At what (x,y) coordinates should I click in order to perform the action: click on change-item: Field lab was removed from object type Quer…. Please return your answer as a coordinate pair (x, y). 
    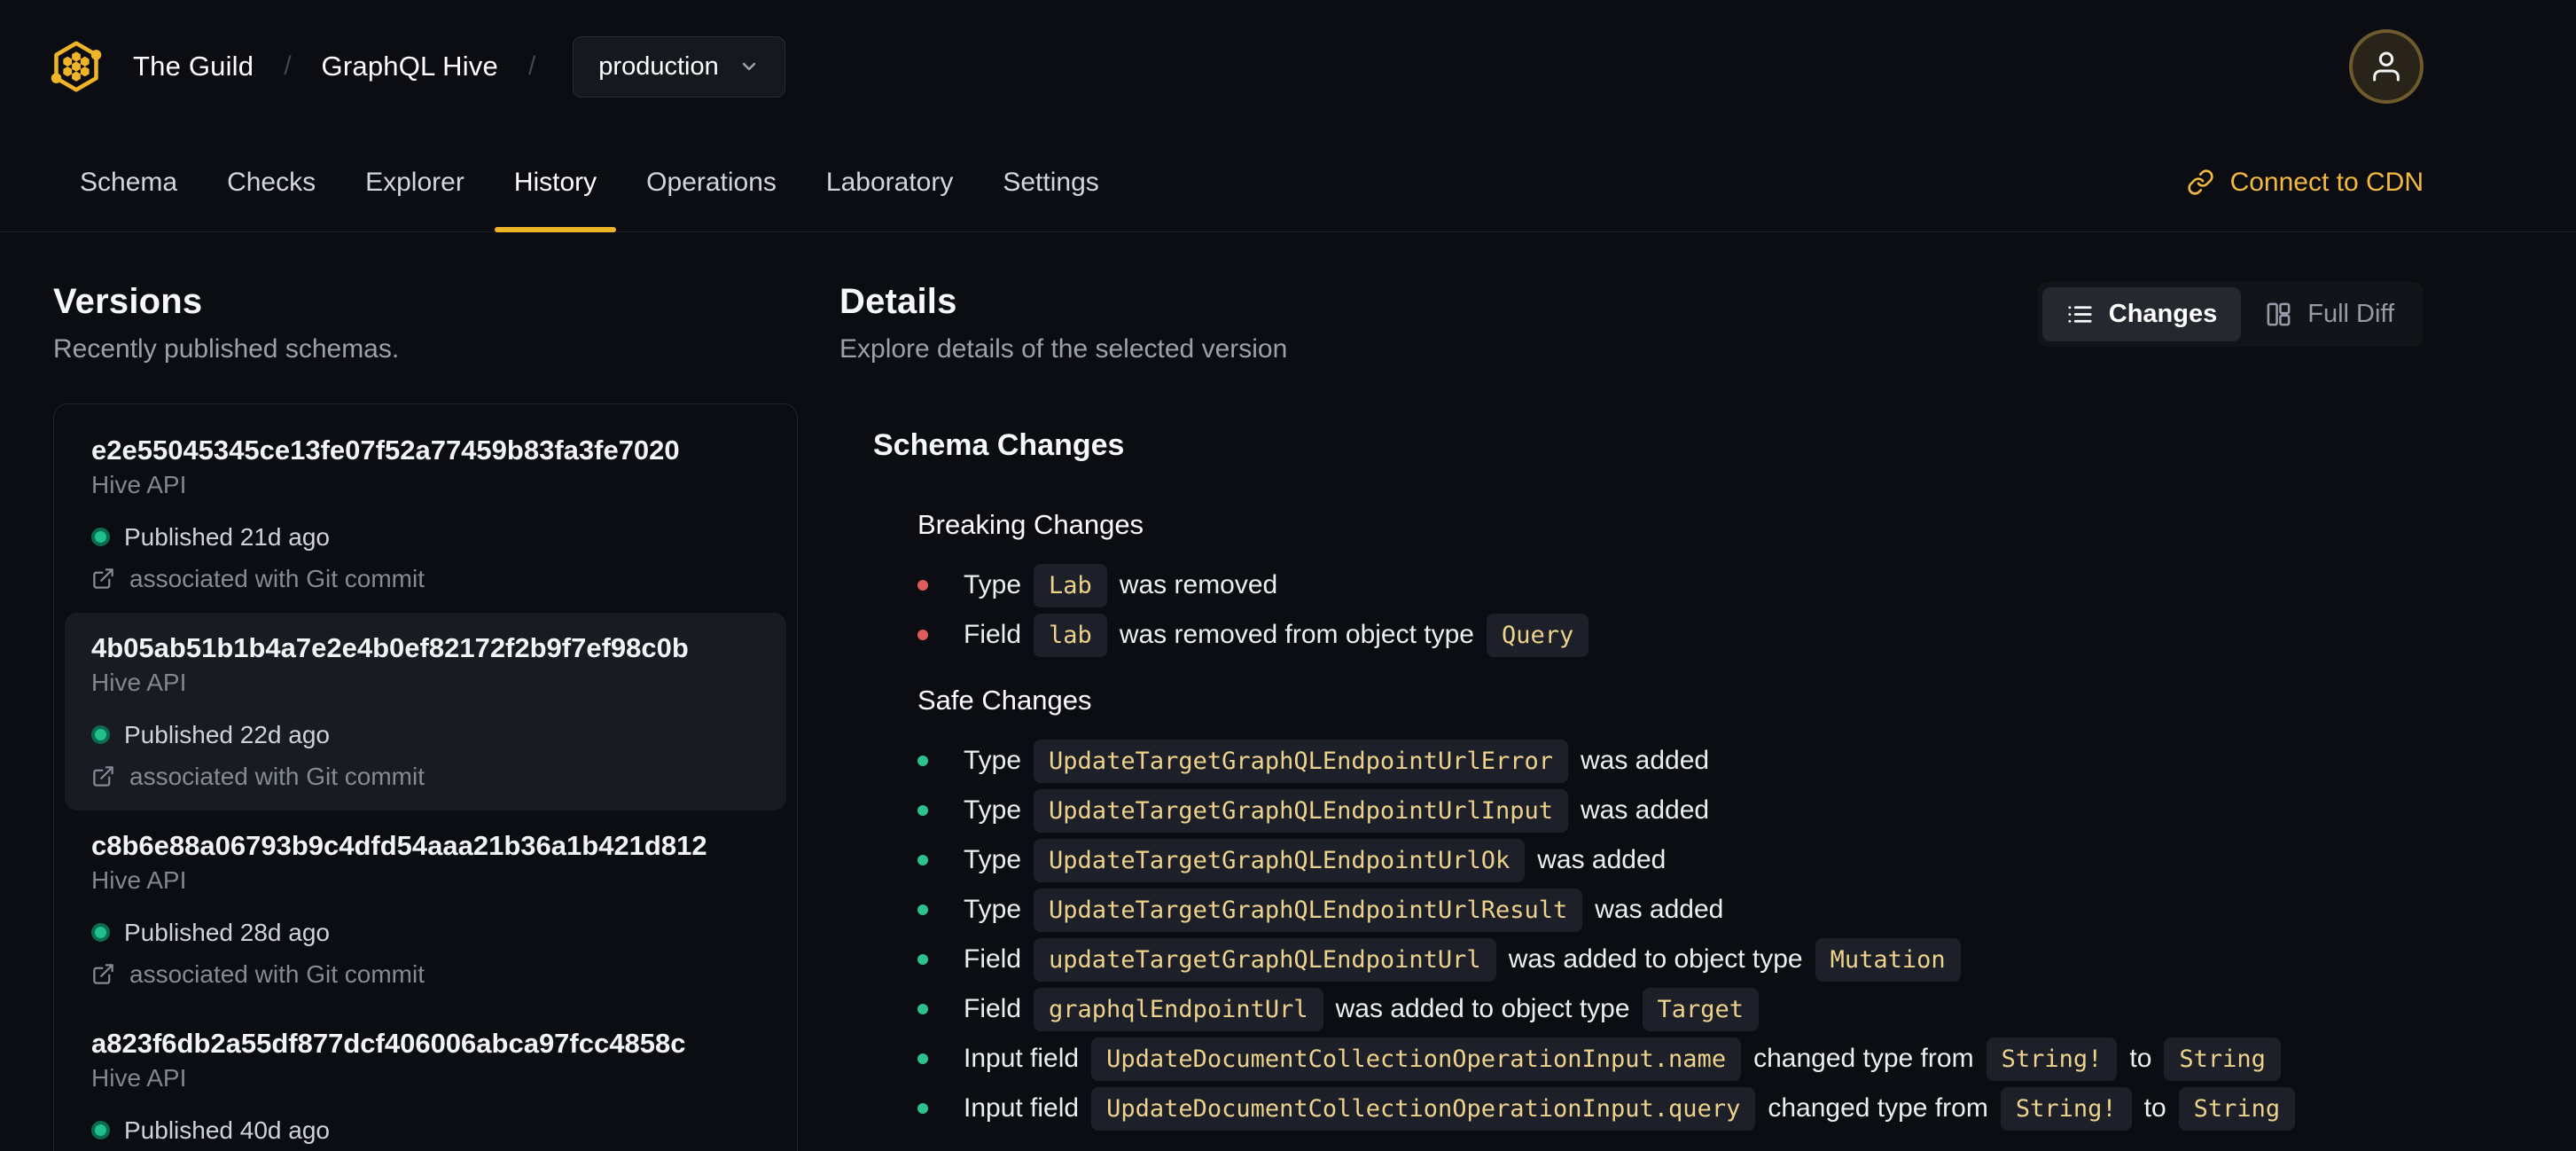
    Looking at the image, I should click on (1670, 635).